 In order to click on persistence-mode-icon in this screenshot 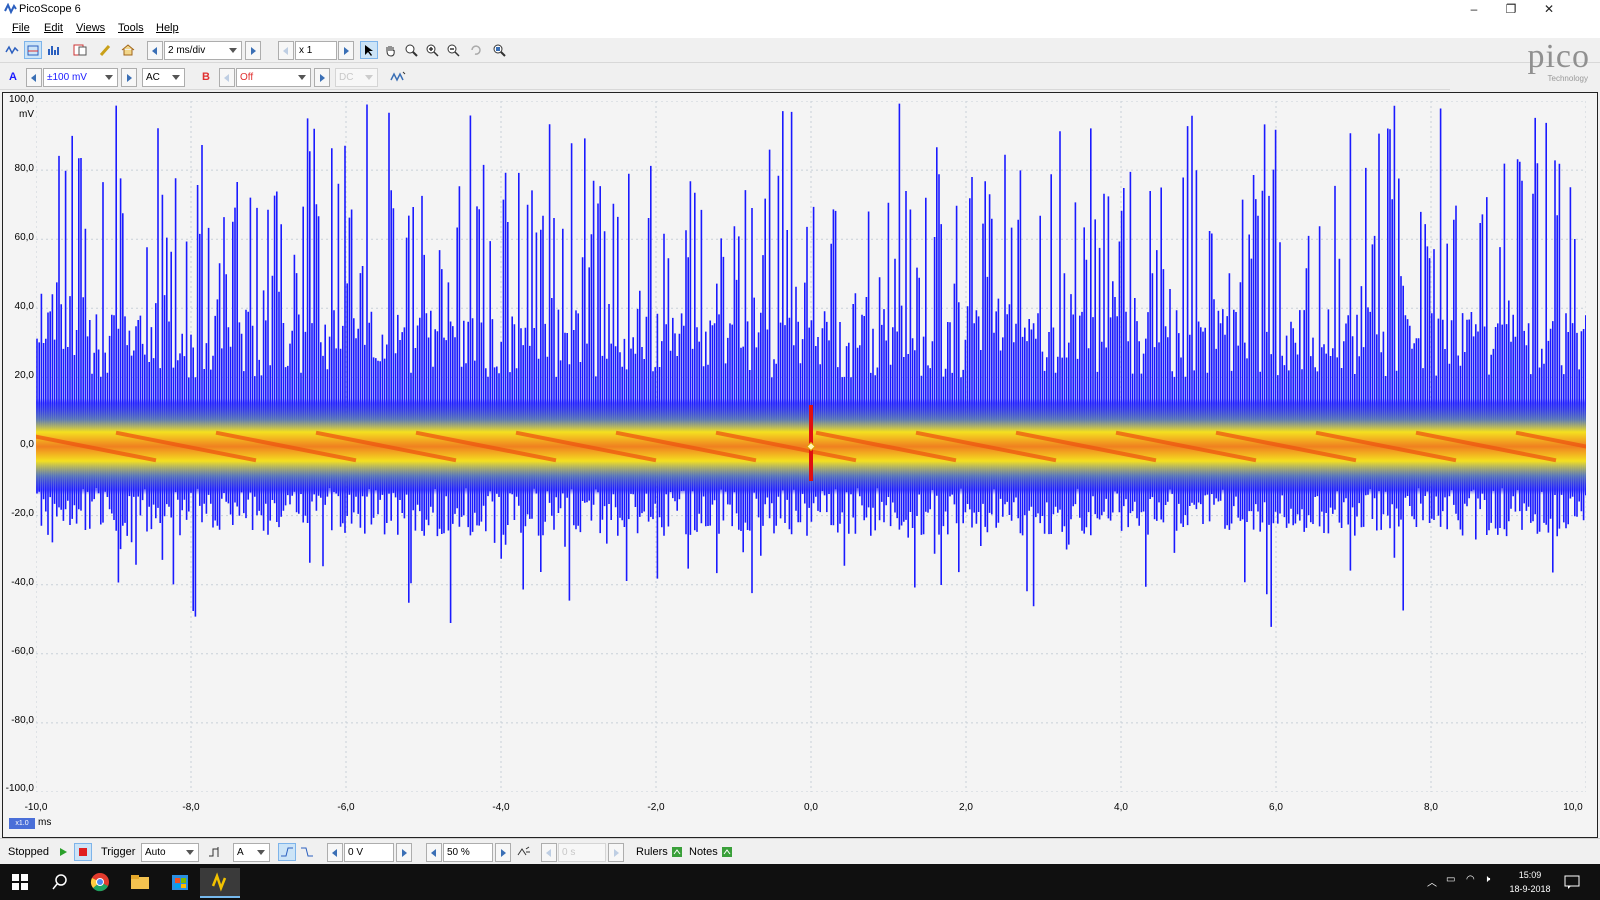, I will do `click(33, 50)`.